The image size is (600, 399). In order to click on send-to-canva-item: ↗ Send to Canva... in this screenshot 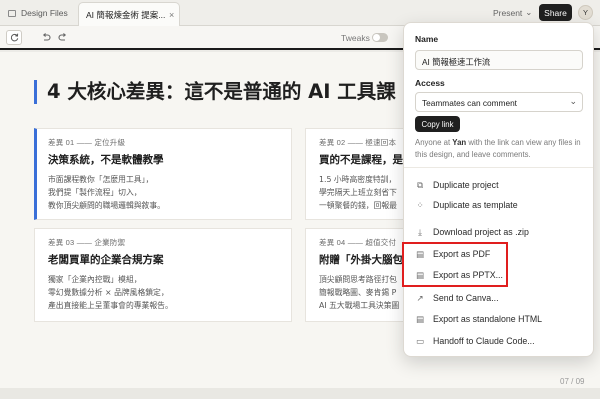, I will do `click(500, 298)`.